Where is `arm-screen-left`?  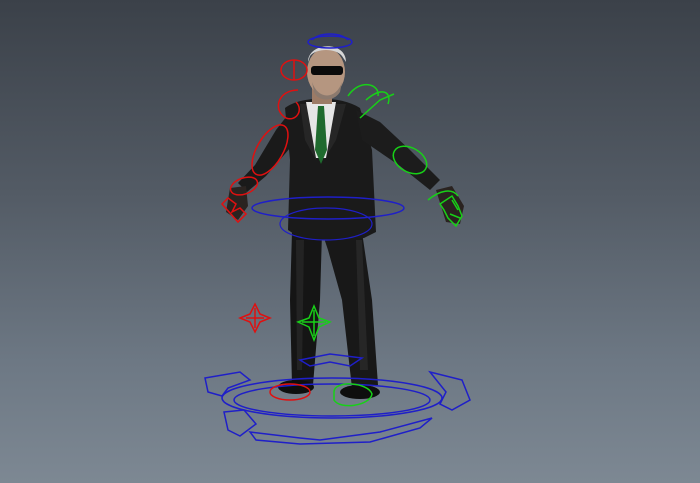
arm-screen-left is located at coordinates (264, 152).